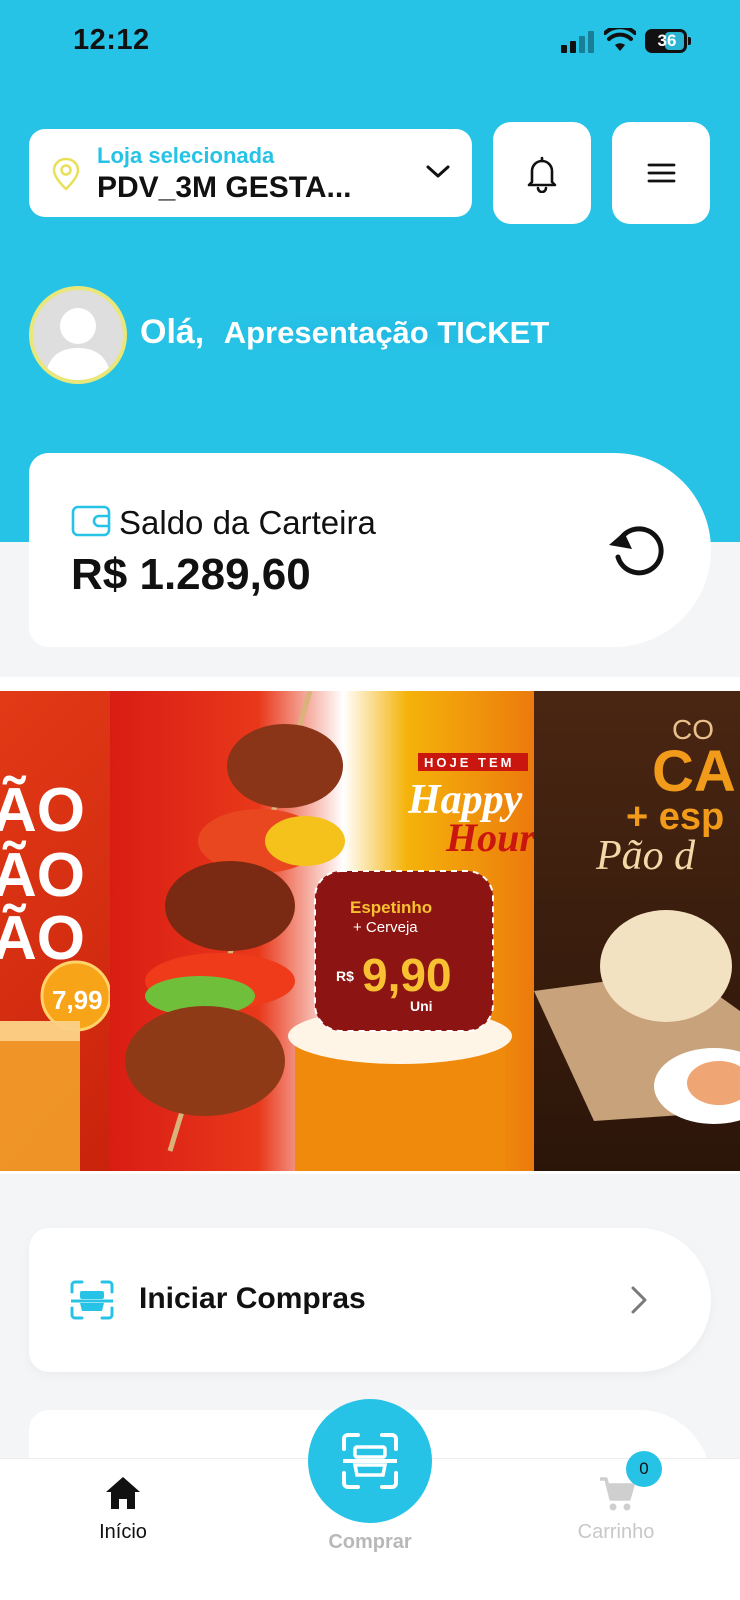 The height and width of the screenshot is (1600, 740). I want to click on nav-home: Início, so click(123, 1509).